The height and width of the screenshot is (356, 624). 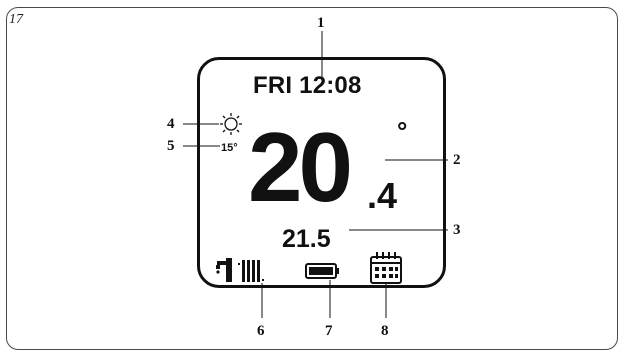 What do you see at coordinates (322, 271) in the screenshot?
I see `battery-icon` at bounding box center [322, 271].